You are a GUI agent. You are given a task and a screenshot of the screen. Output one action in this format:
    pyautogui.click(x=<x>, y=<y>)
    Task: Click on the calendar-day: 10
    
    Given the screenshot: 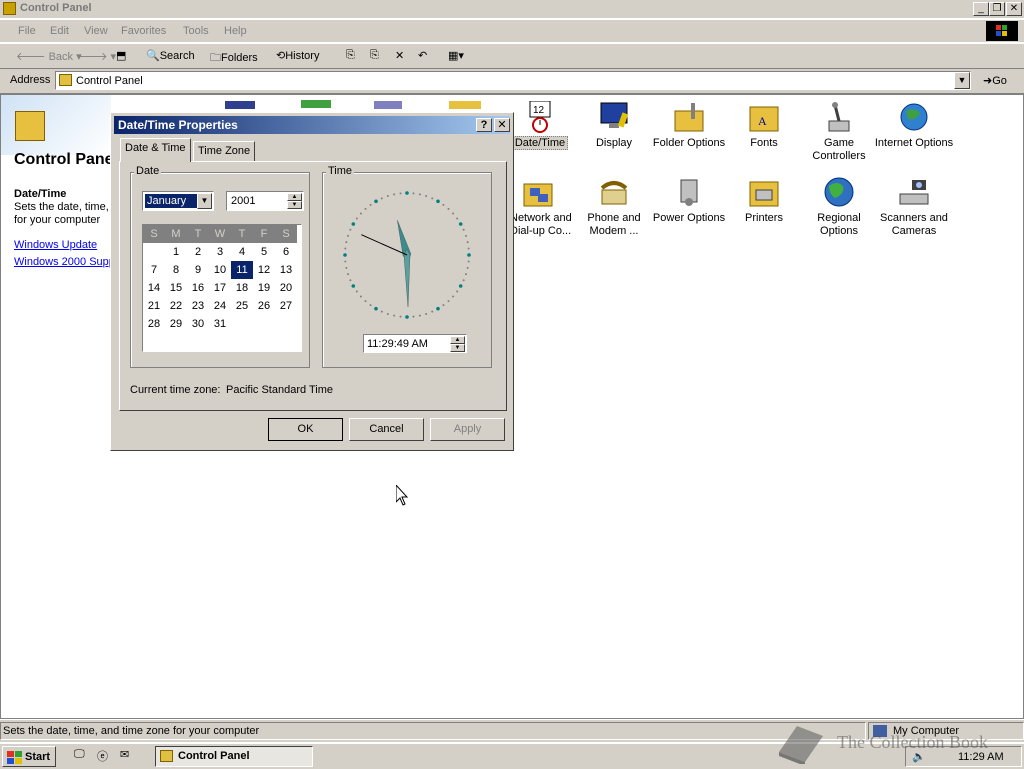 What is the action you would take?
    pyautogui.click(x=220, y=270)
    